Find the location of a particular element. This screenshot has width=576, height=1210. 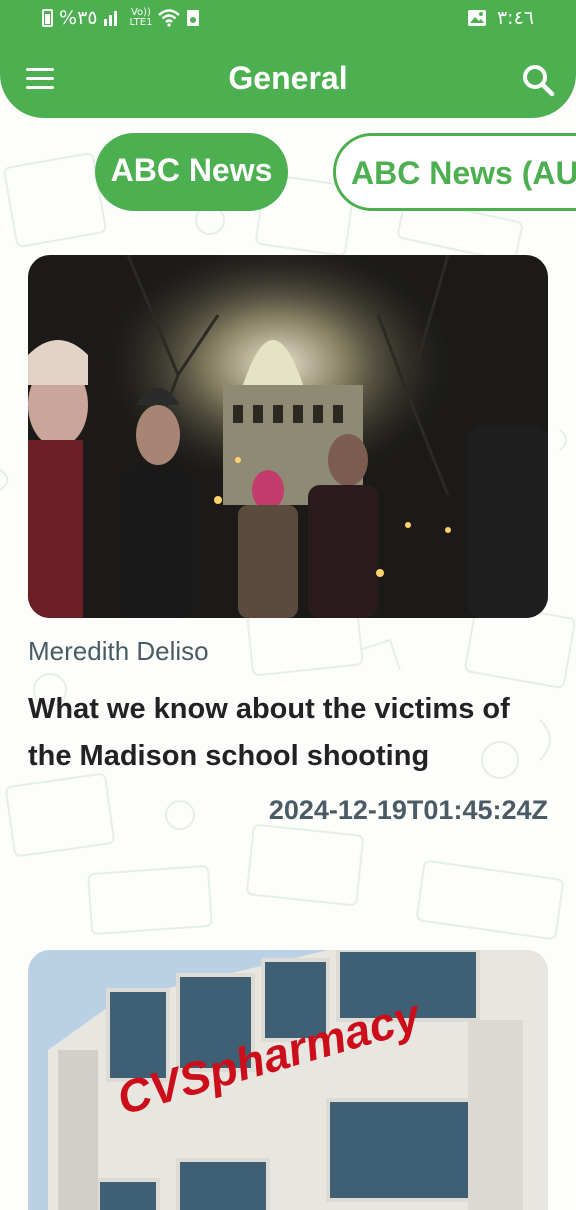

search-icon is located at coordinates (538, 80).